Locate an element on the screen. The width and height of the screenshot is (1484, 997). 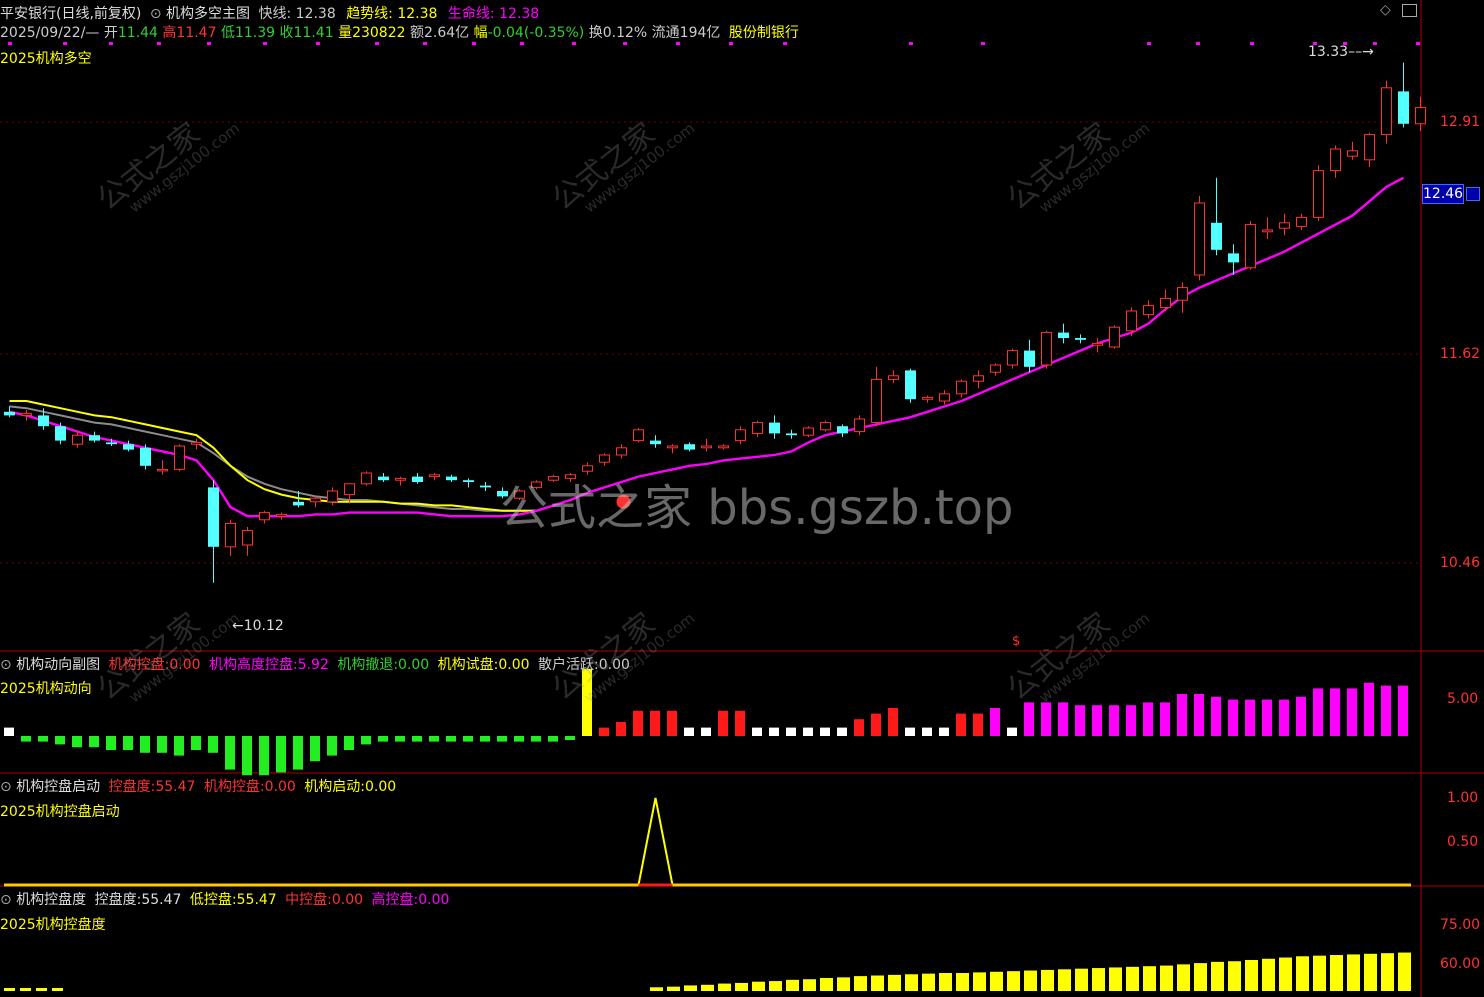
low-note-value: 10.12 is located at coordinates (263, 626).